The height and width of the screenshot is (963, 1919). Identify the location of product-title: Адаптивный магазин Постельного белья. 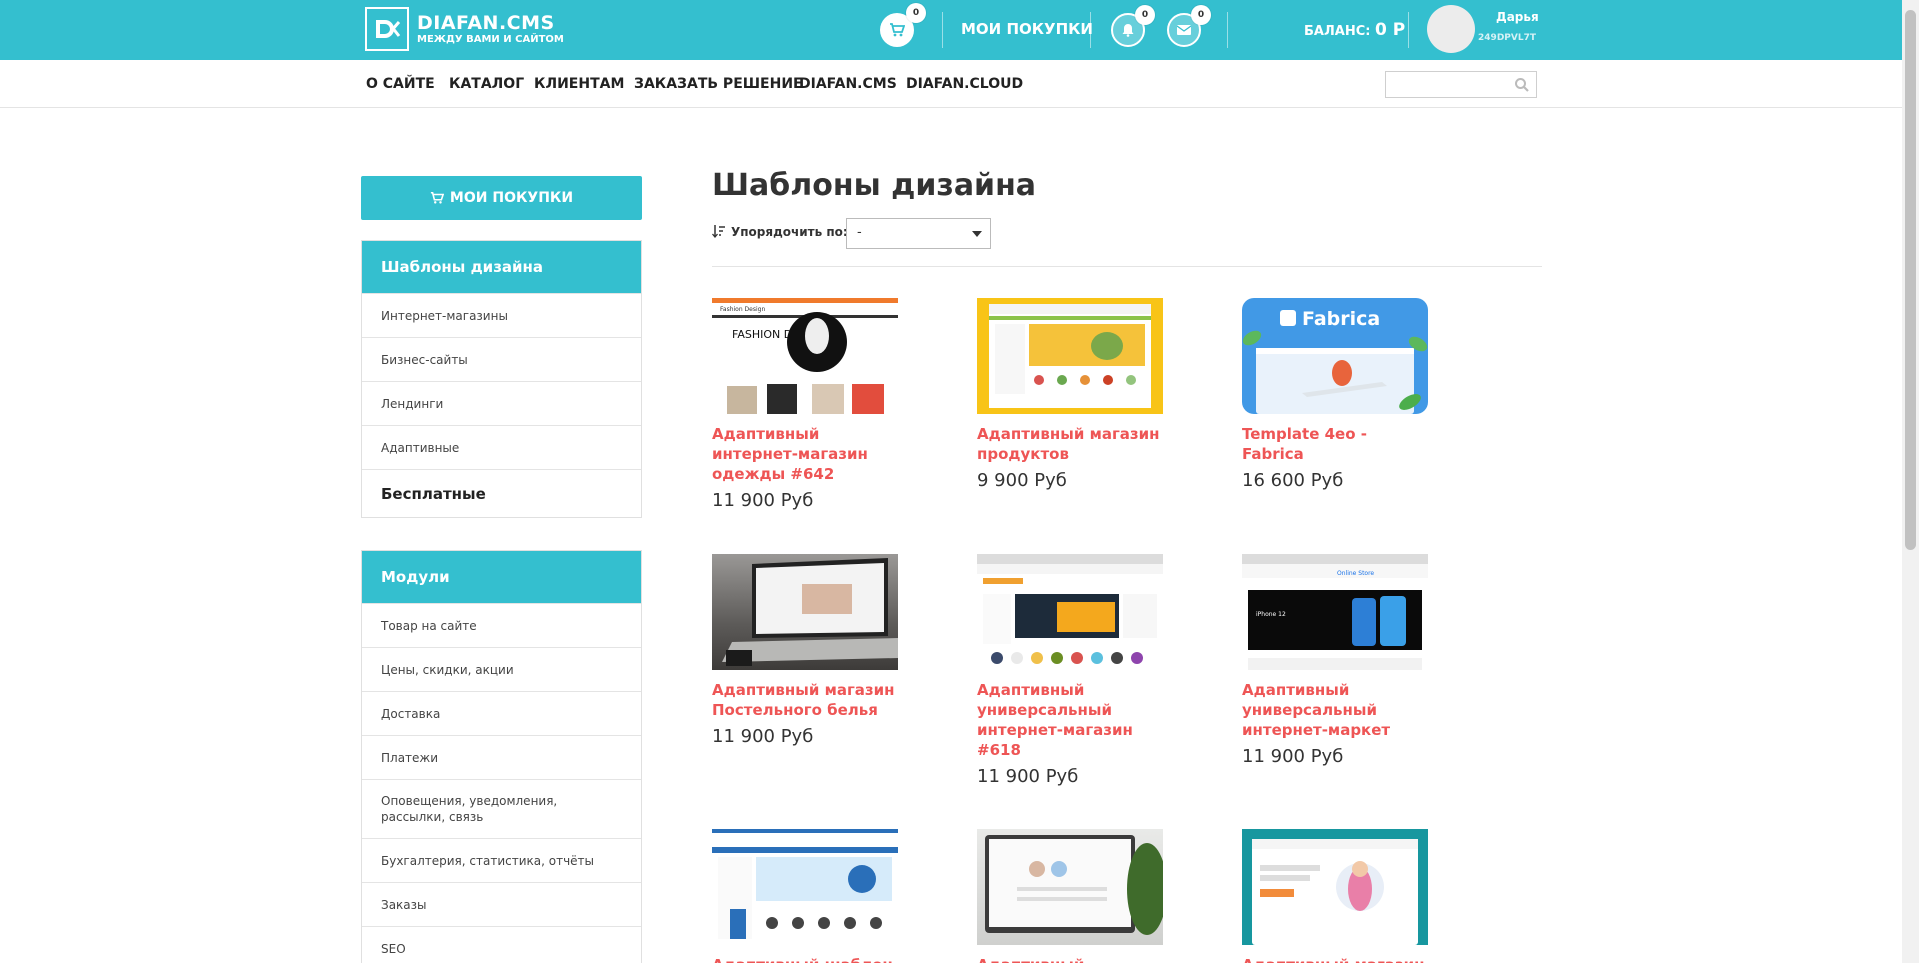
(807, 700).